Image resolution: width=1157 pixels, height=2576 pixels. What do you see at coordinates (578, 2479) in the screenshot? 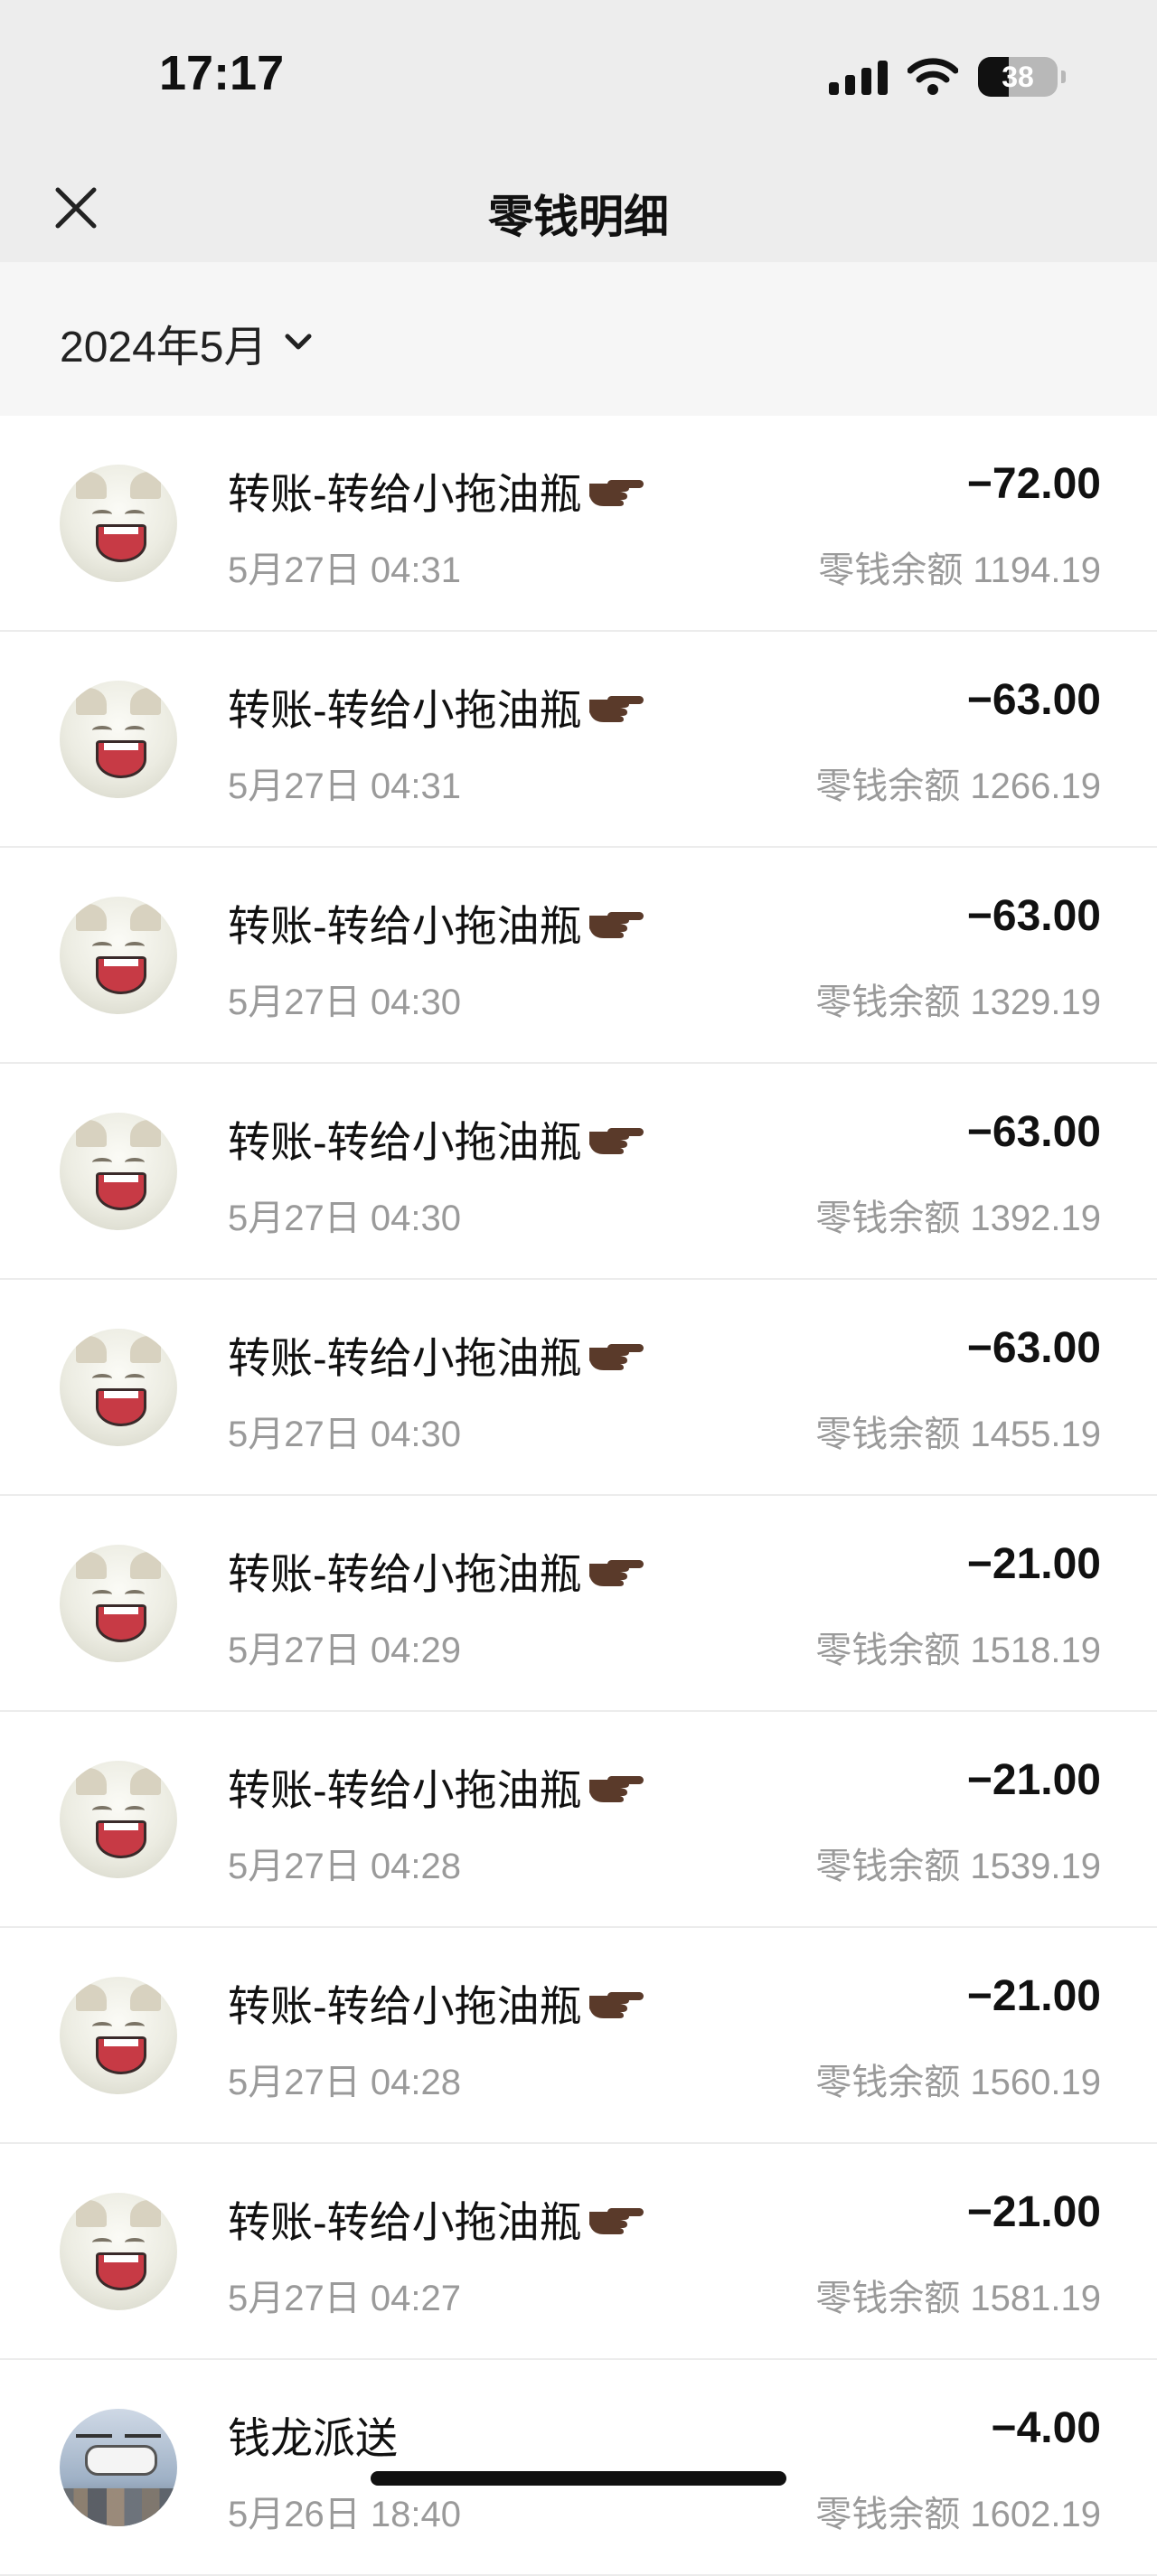
I see `home-indicator` at bounding box center [578, 2479].